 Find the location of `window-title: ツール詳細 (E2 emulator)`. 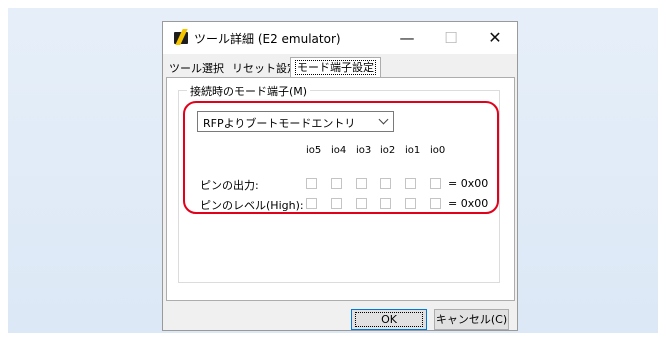

window-title: ツール詳細 (E2 emulator) is located at coordinates (267, 39).